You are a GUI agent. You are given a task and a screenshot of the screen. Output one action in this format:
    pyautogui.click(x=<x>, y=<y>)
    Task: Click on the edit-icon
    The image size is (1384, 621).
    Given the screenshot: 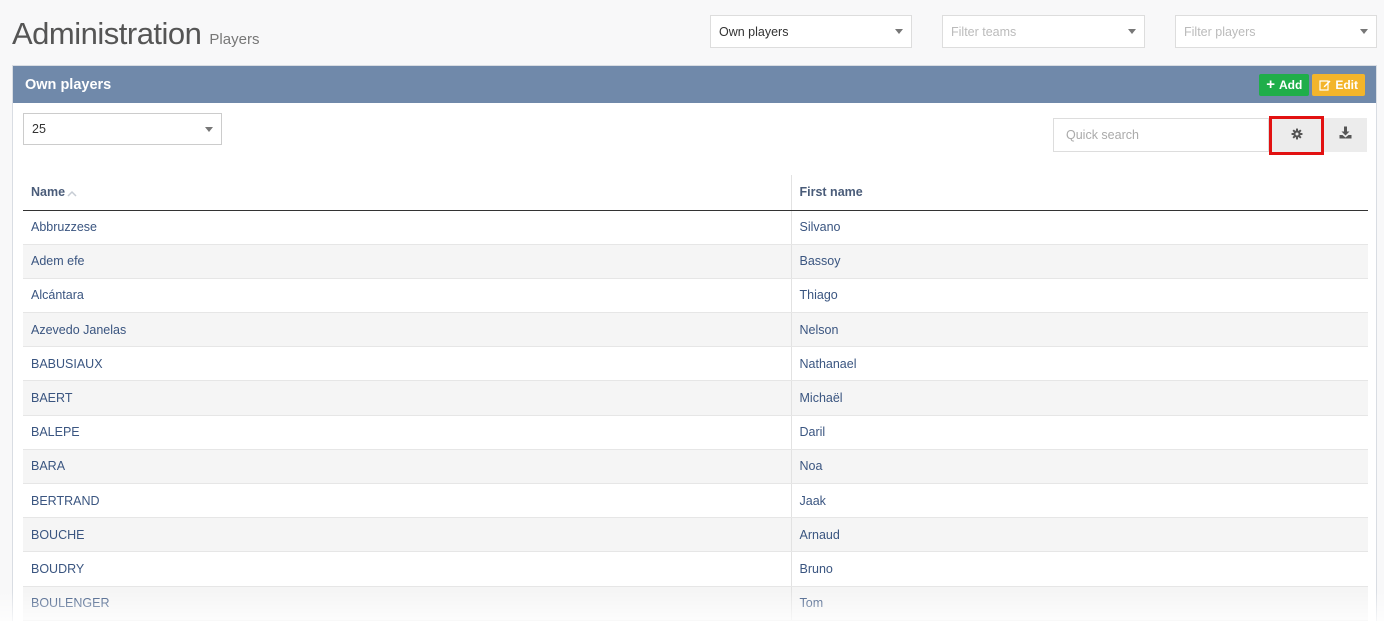 What is the action you would take?
    pyautogui.click(x=1325, y=85)
    